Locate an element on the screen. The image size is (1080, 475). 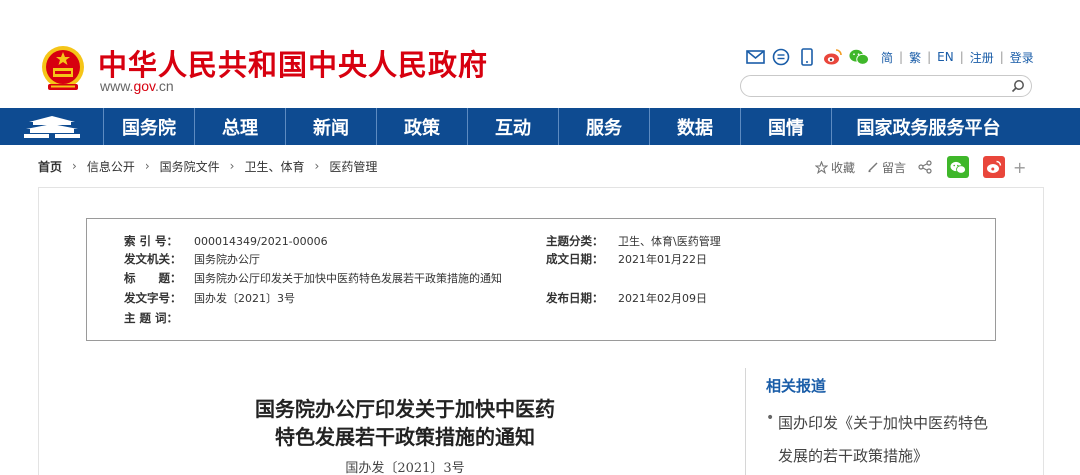
national-emblem-icon is located at coordinates (63, 69).